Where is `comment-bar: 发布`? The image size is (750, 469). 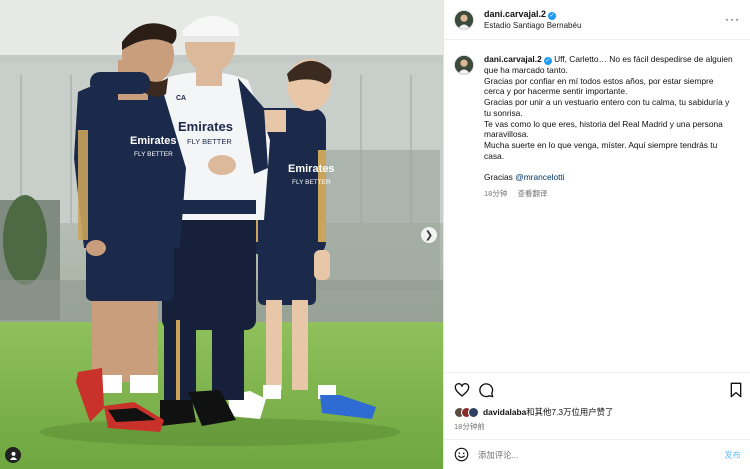 comment-bar: 发布 is located at coordinates (597, 454).